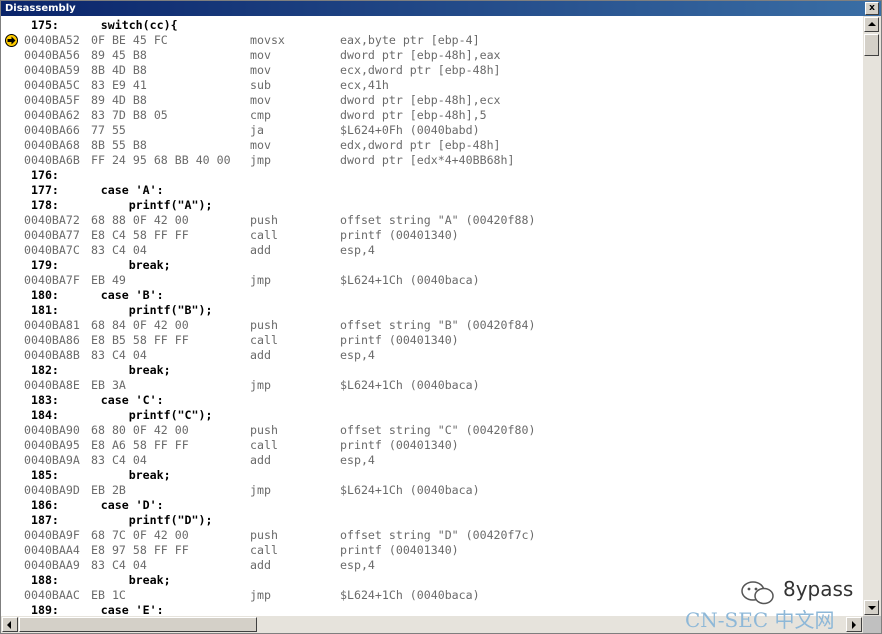  Describe the element at coordinates (52, 460) in the screenshot. I see `address: 0040BA9A` at that location.